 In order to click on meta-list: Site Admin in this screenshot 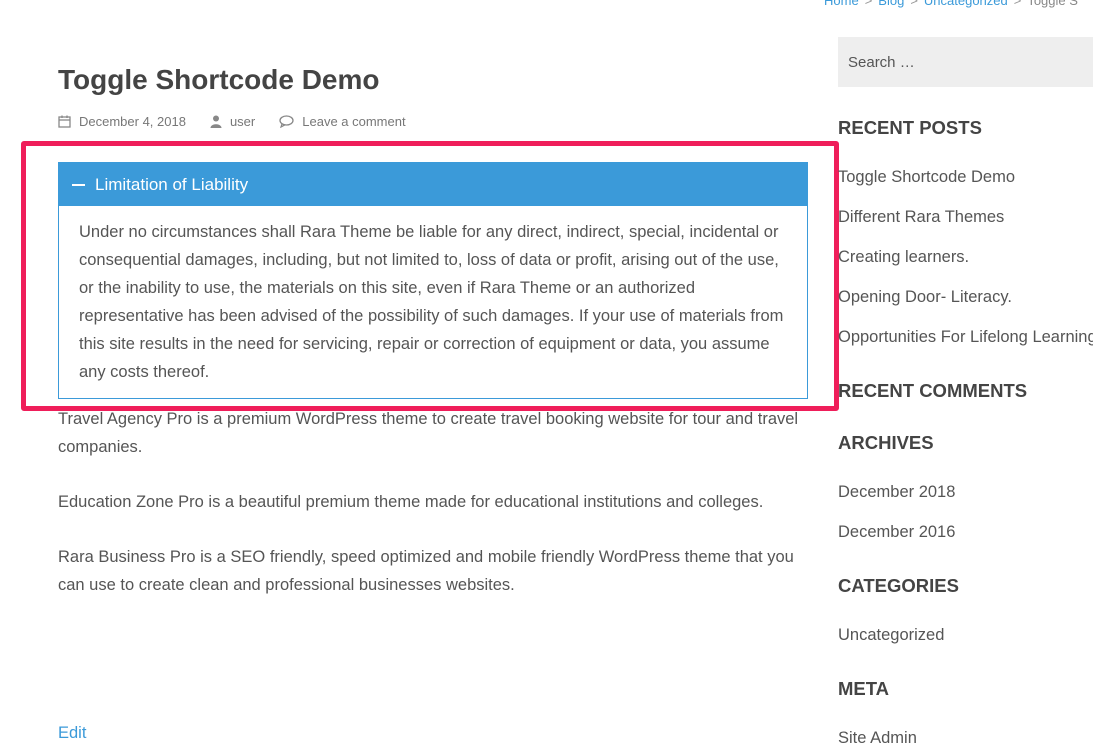, I will do `click(877, 739)`.